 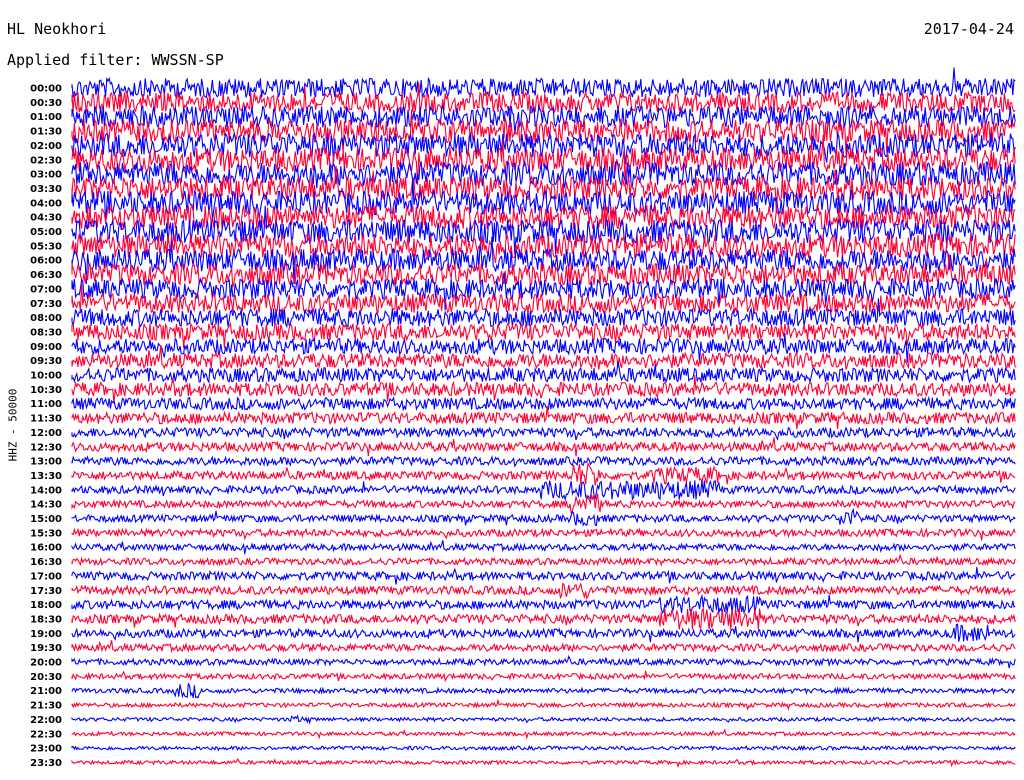 I want to click on row-label-44: 22:00, so click(x=46, y=720).